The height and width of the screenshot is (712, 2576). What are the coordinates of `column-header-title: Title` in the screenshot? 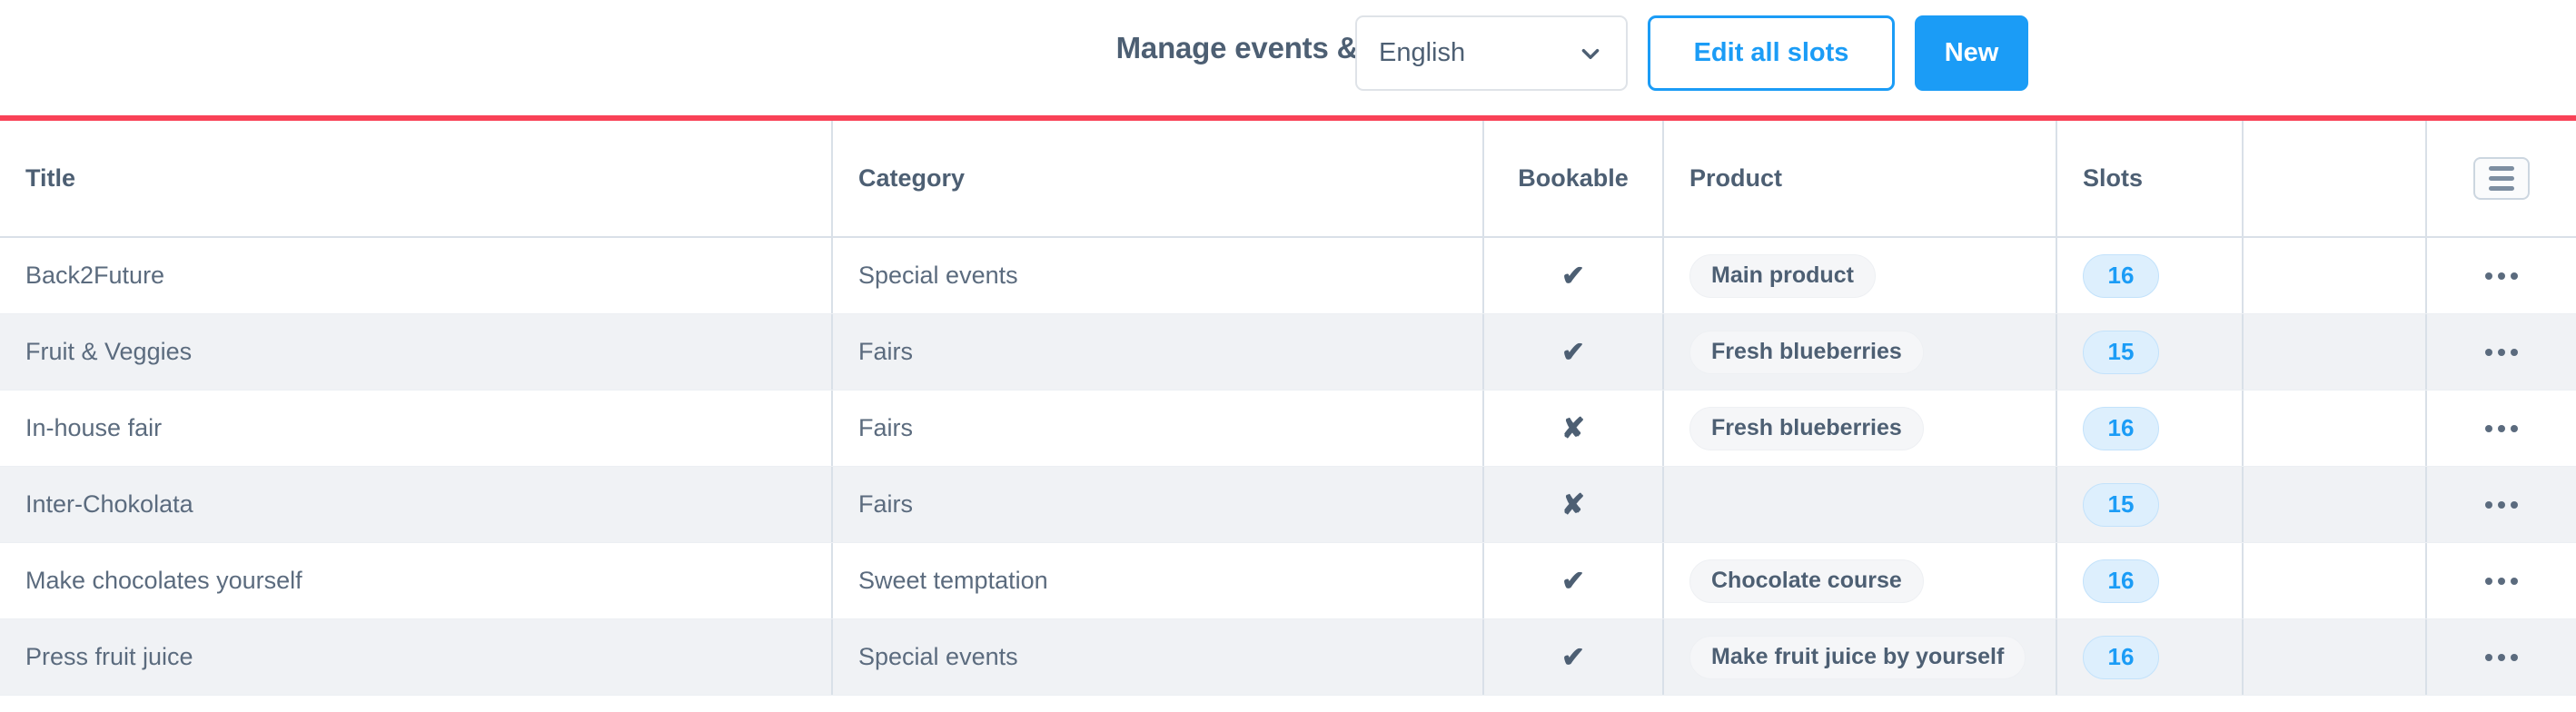 It's located at (415, 178).